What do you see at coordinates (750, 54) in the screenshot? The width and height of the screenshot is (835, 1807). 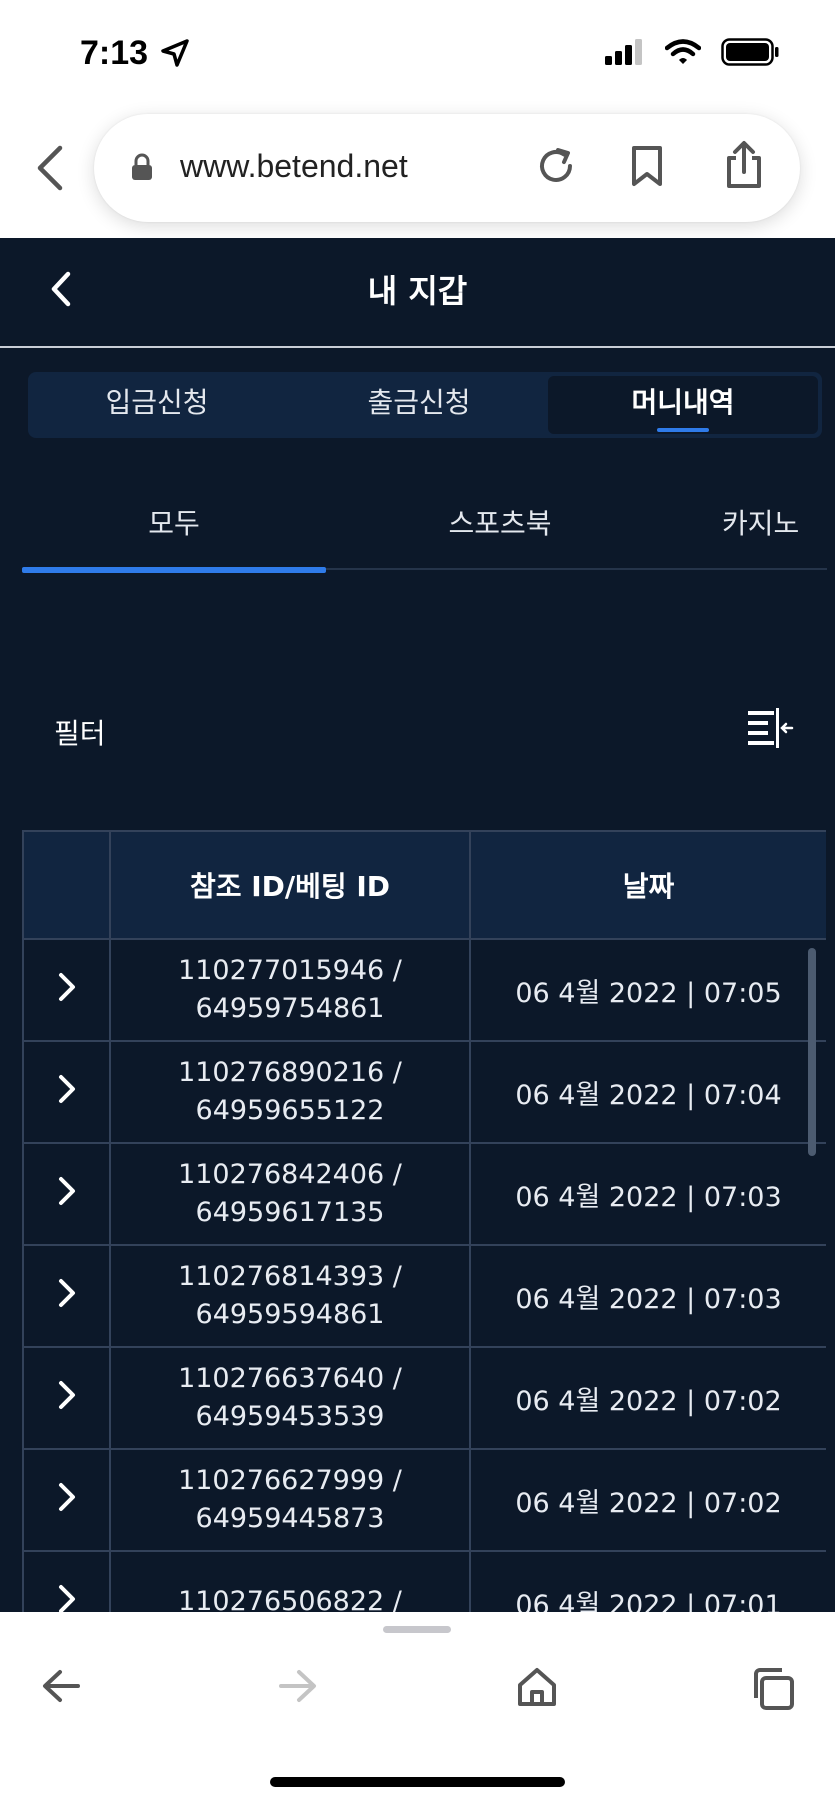 I see `battery-icon` at bounding box center [750, 54].